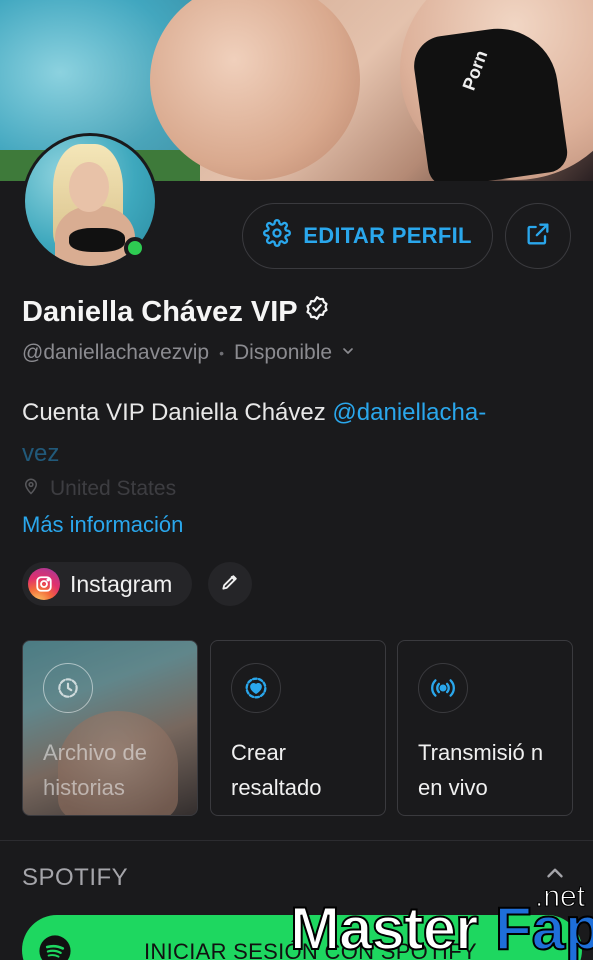 The width and height of the screenshot is (593, 960). Describe the element at coordinates (160, 311) in the screenshot. I see `profile-name-text: Daniella Chávez VIP` at that location.